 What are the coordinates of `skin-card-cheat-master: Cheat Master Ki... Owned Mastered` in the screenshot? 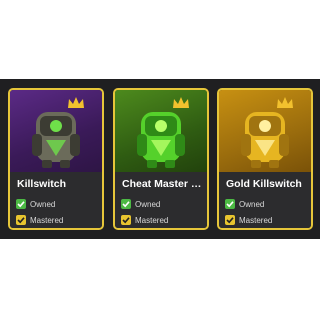 It's located at (161, 159).